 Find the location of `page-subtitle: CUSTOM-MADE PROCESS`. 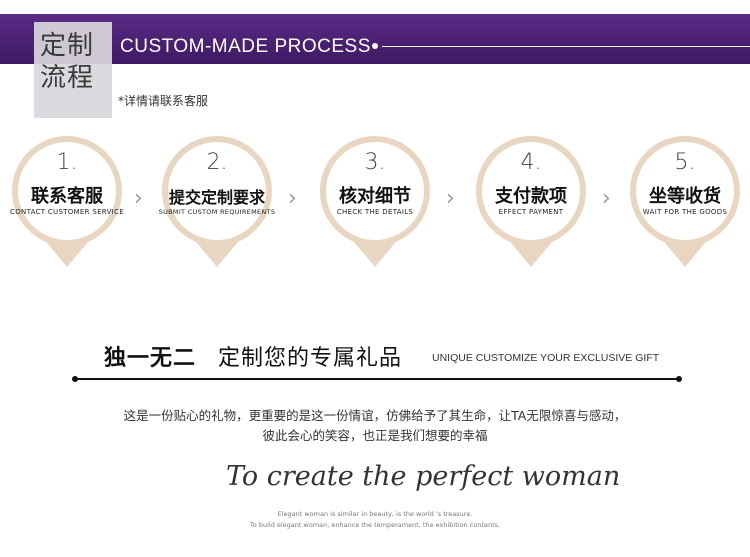

page-subtitle: CUSTOM-MADE PROCESS is located at coordinates (245, 46).